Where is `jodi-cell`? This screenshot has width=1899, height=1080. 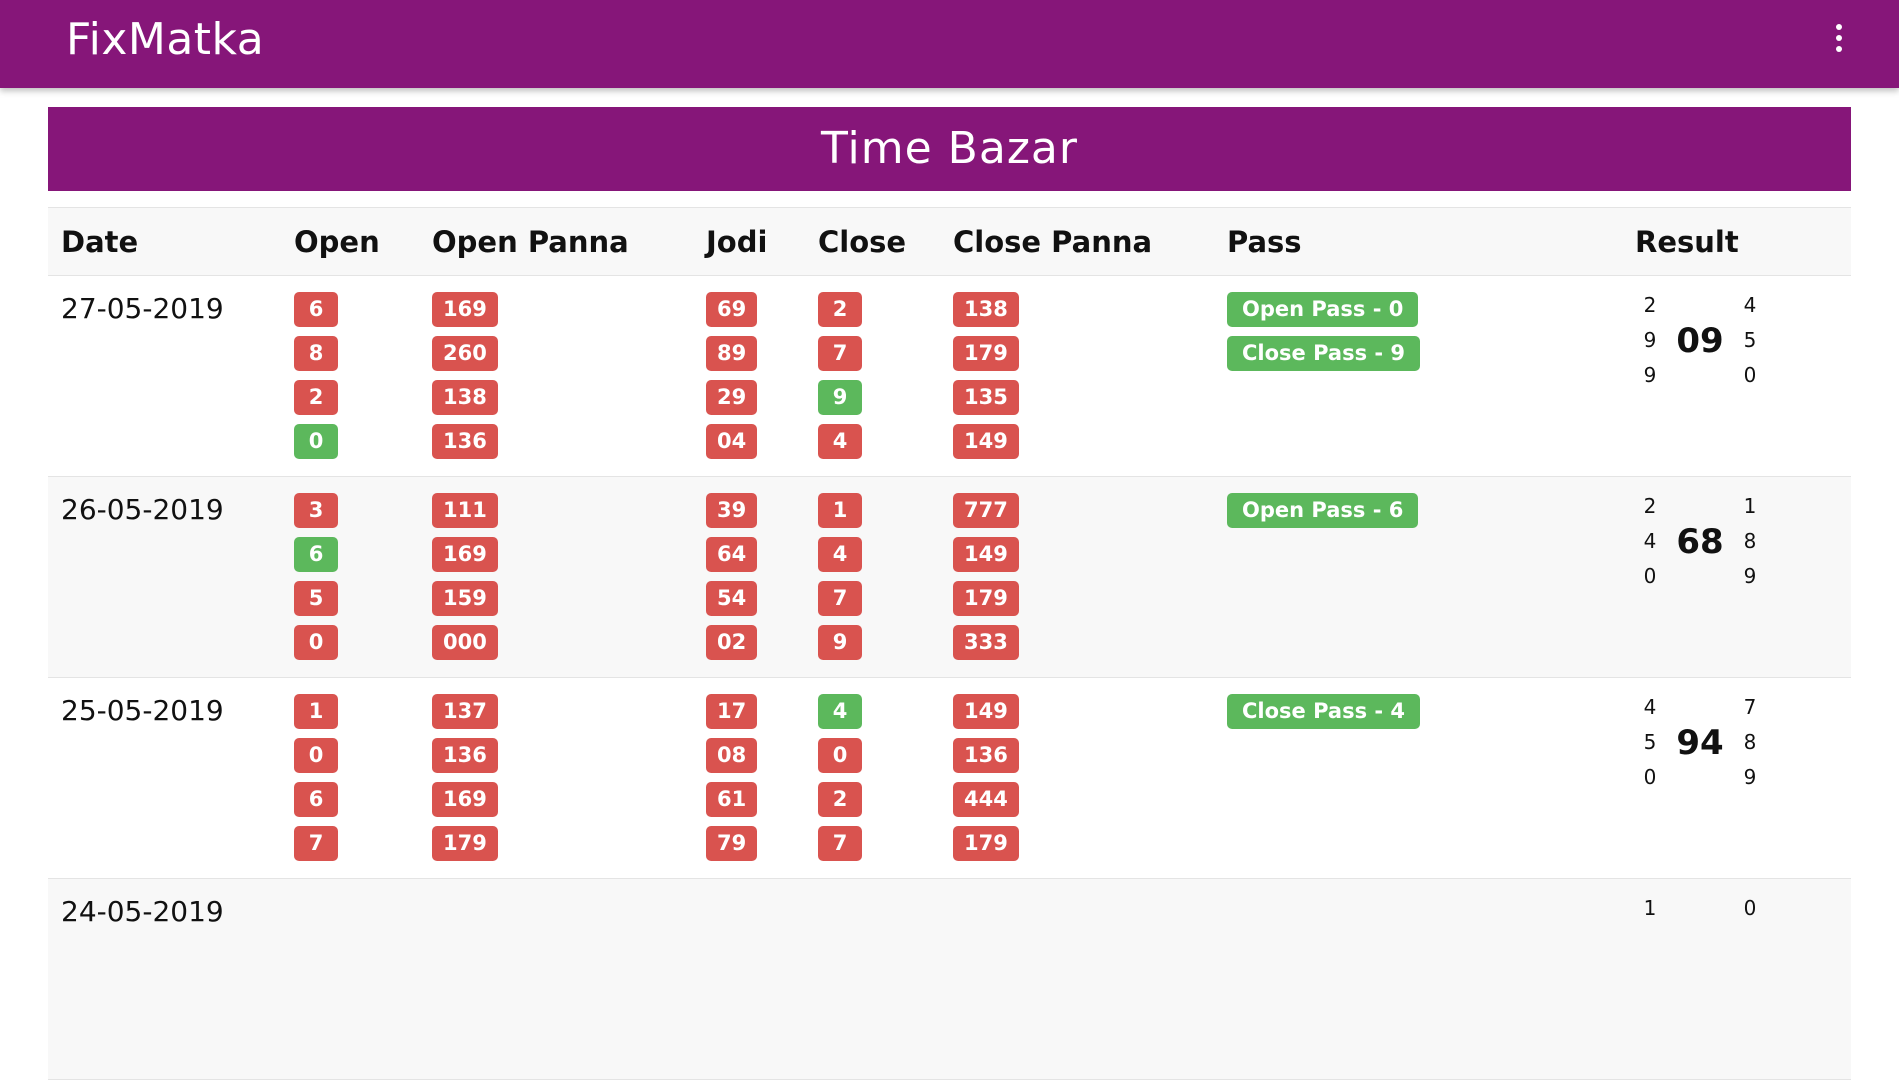
jodi-cell is located at coordinates (749, 979).